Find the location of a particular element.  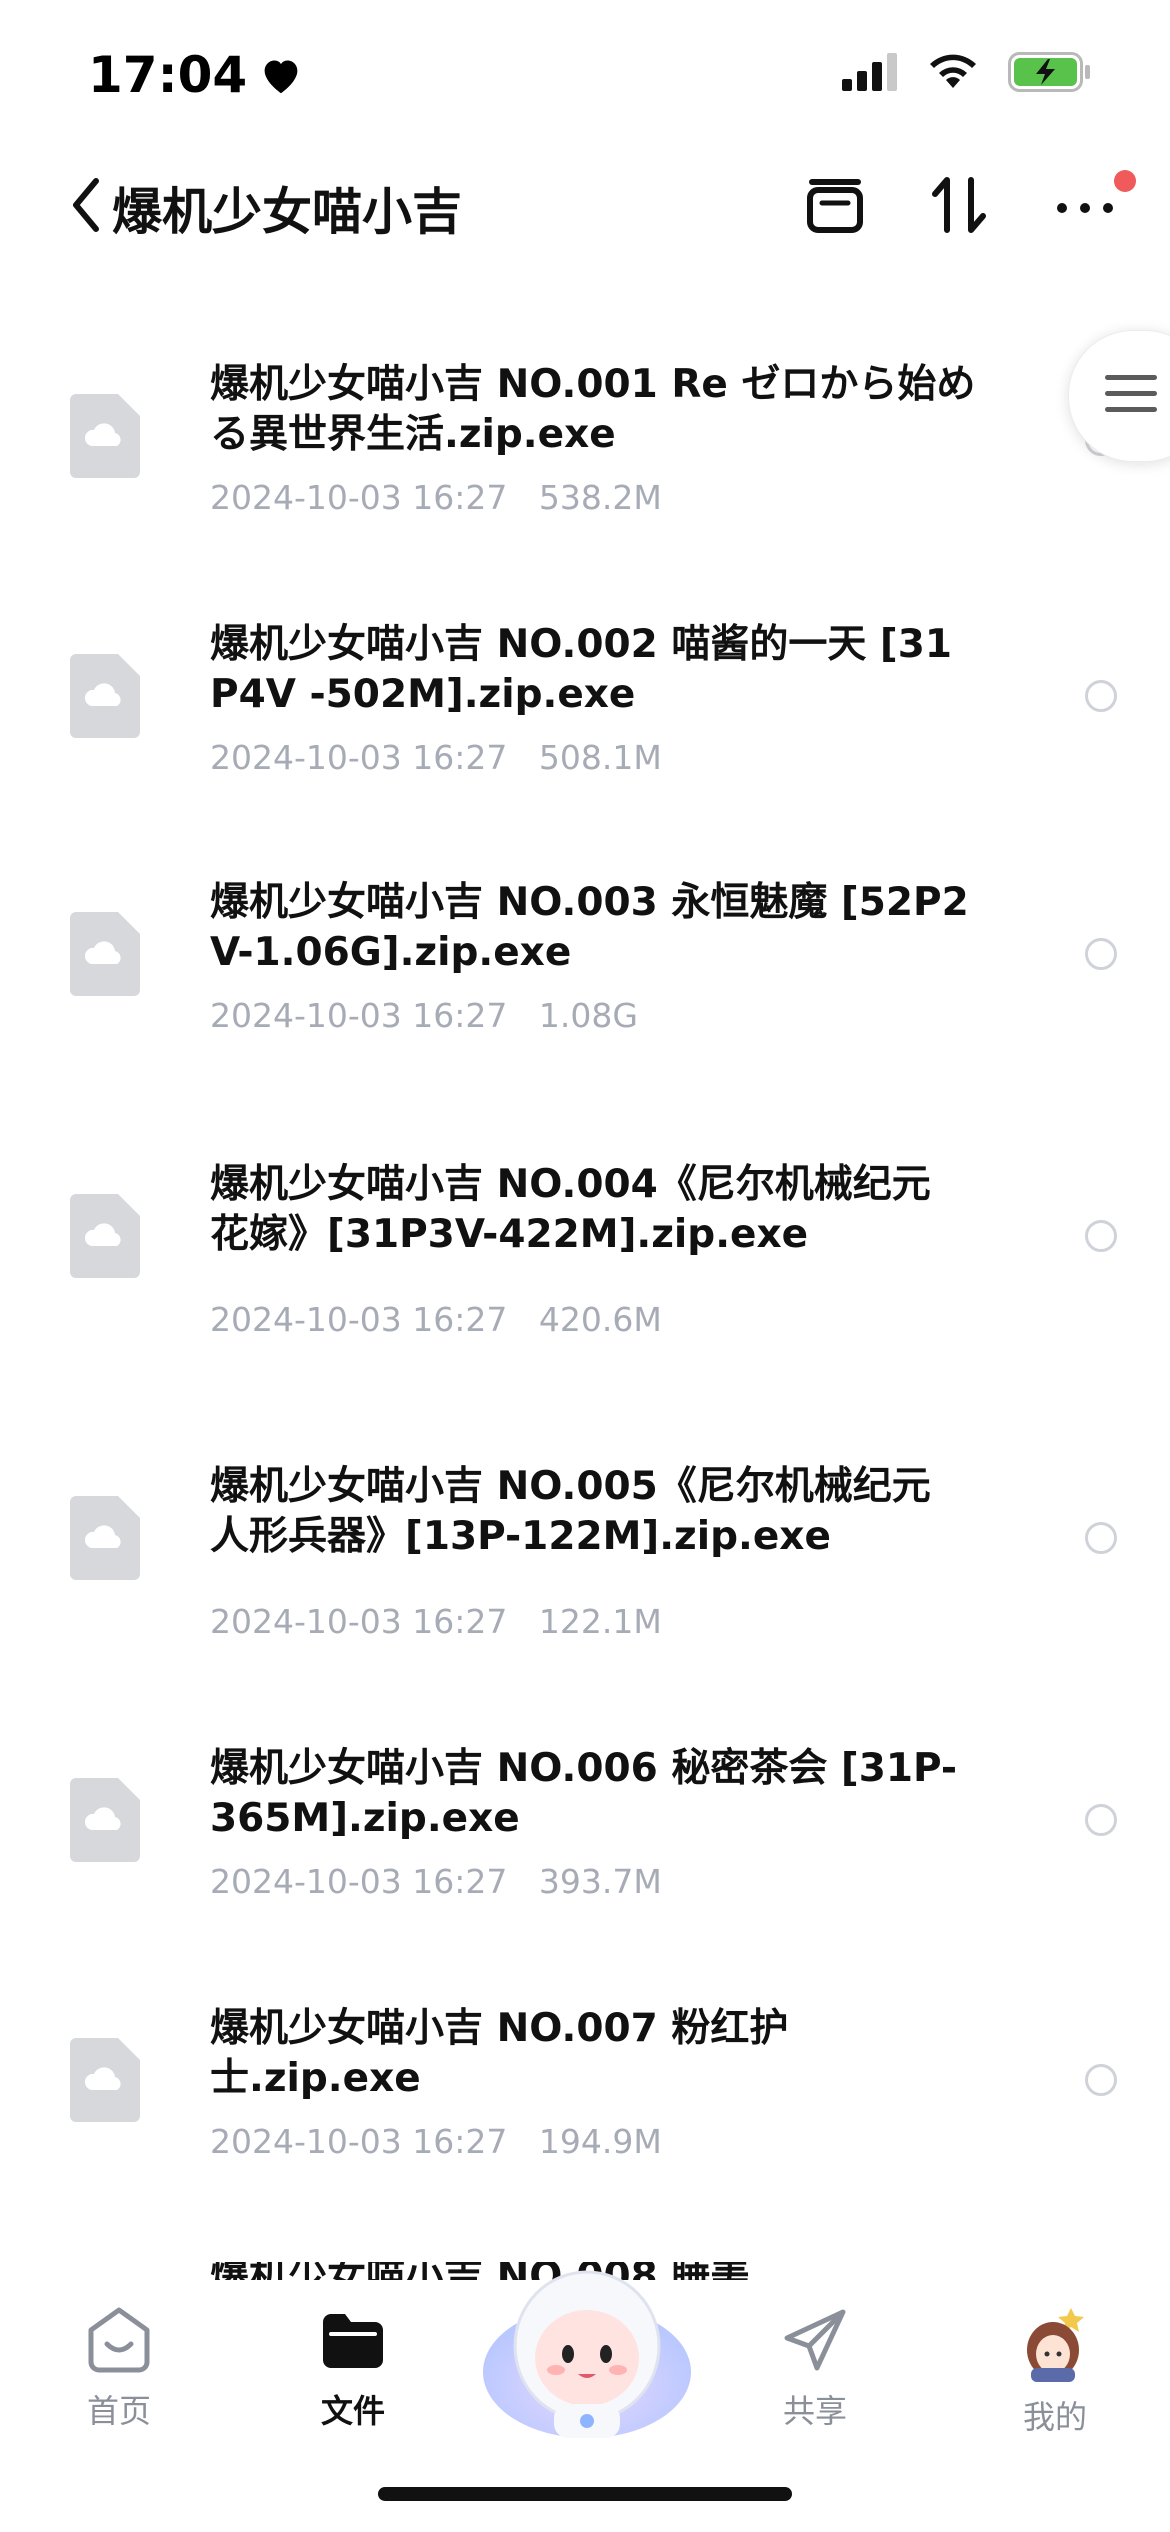

tab-me-label: 我的 is located at coordinates (1054, 2417).